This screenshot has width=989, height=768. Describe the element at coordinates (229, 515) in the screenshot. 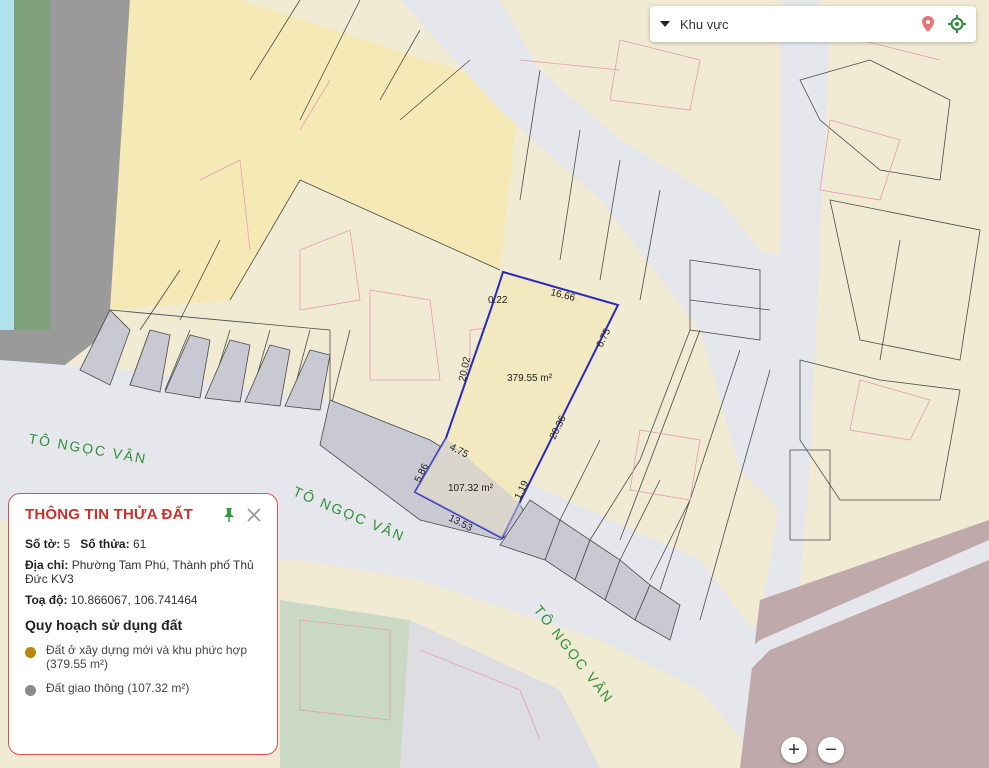

I see `pin-icon` at that location.